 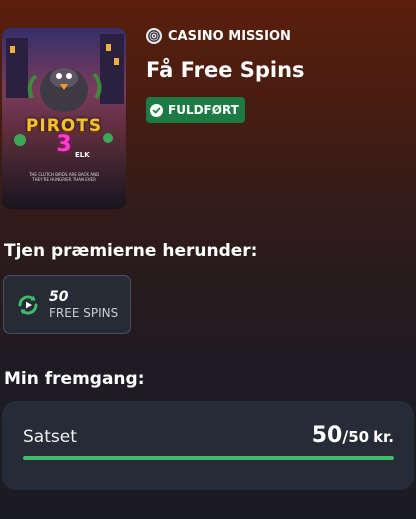 I want to click on status-label: FULDFØRT, so click(x=203, y=110).